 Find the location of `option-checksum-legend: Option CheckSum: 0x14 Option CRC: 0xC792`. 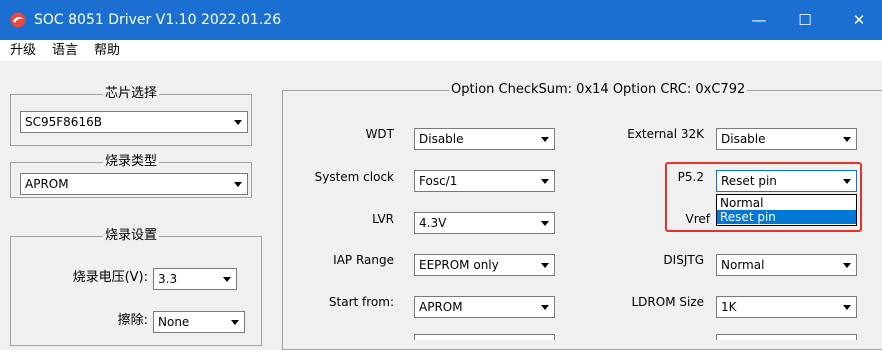

option-checksum-legend: Option CheckSum: 0x14 Option CRC: 0xC792 is located at coordinates (598, 90).